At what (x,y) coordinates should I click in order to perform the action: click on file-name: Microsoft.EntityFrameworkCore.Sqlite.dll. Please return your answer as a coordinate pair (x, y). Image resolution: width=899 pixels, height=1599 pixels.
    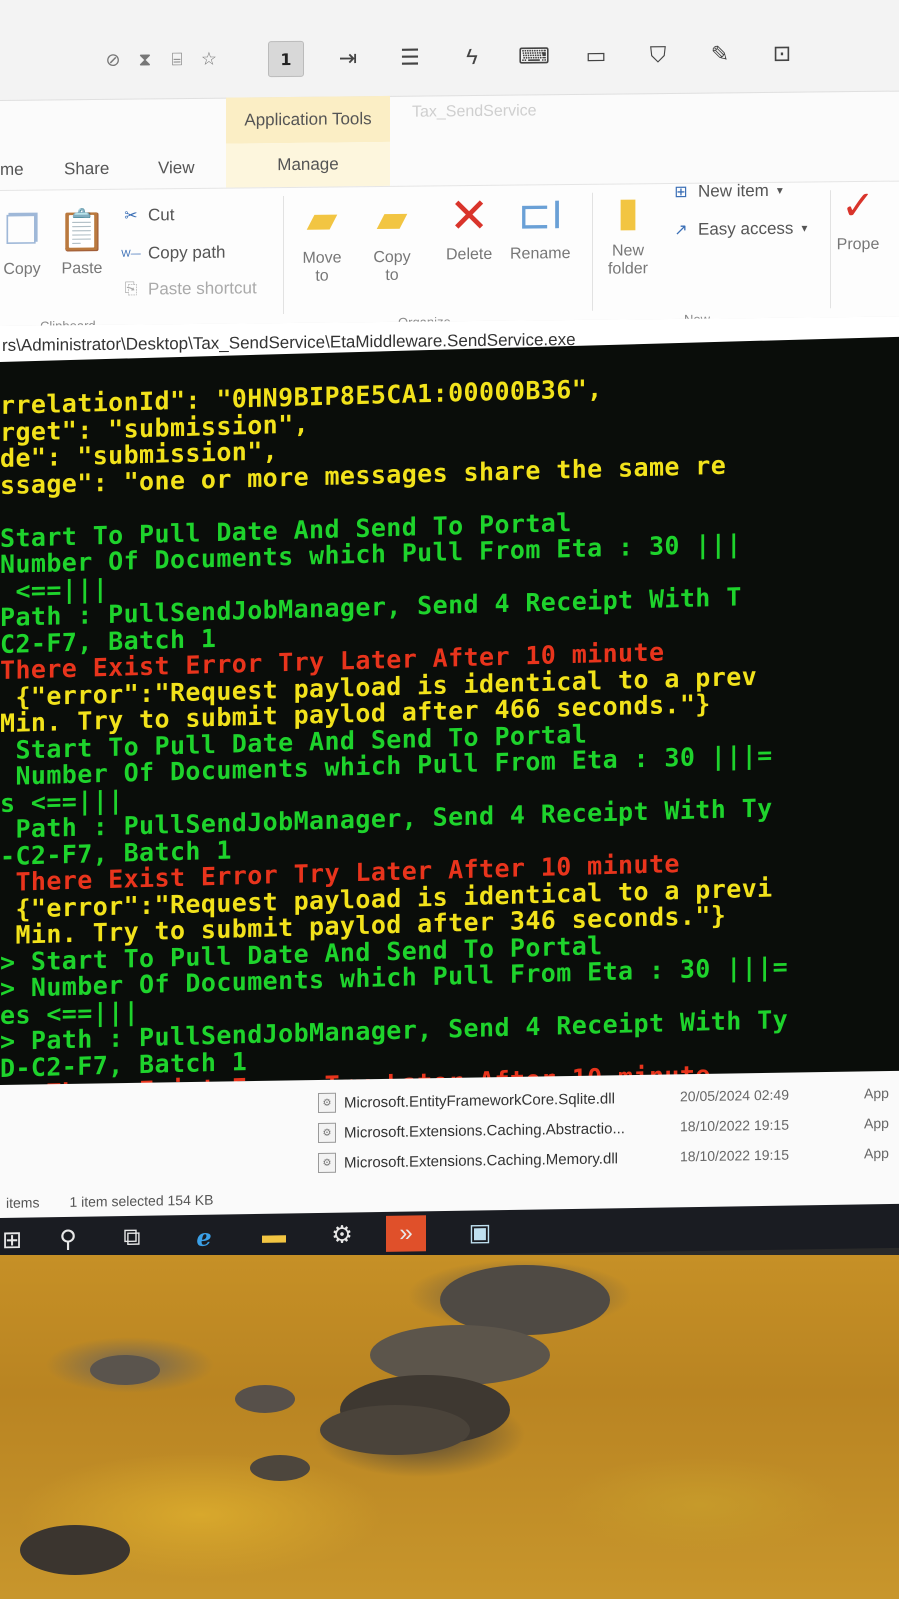
    Looking at the image, I should click on (479, 1100).